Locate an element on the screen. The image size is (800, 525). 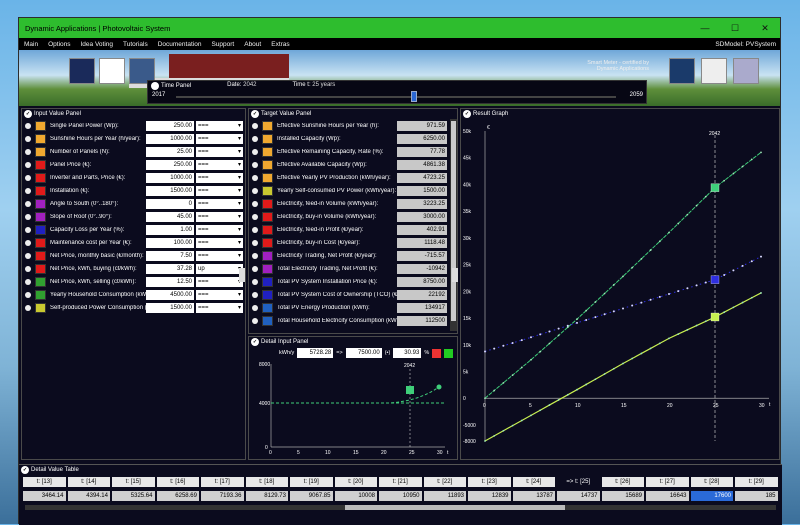
table-value-cell: 13787 is located at coordinates (533, 496).